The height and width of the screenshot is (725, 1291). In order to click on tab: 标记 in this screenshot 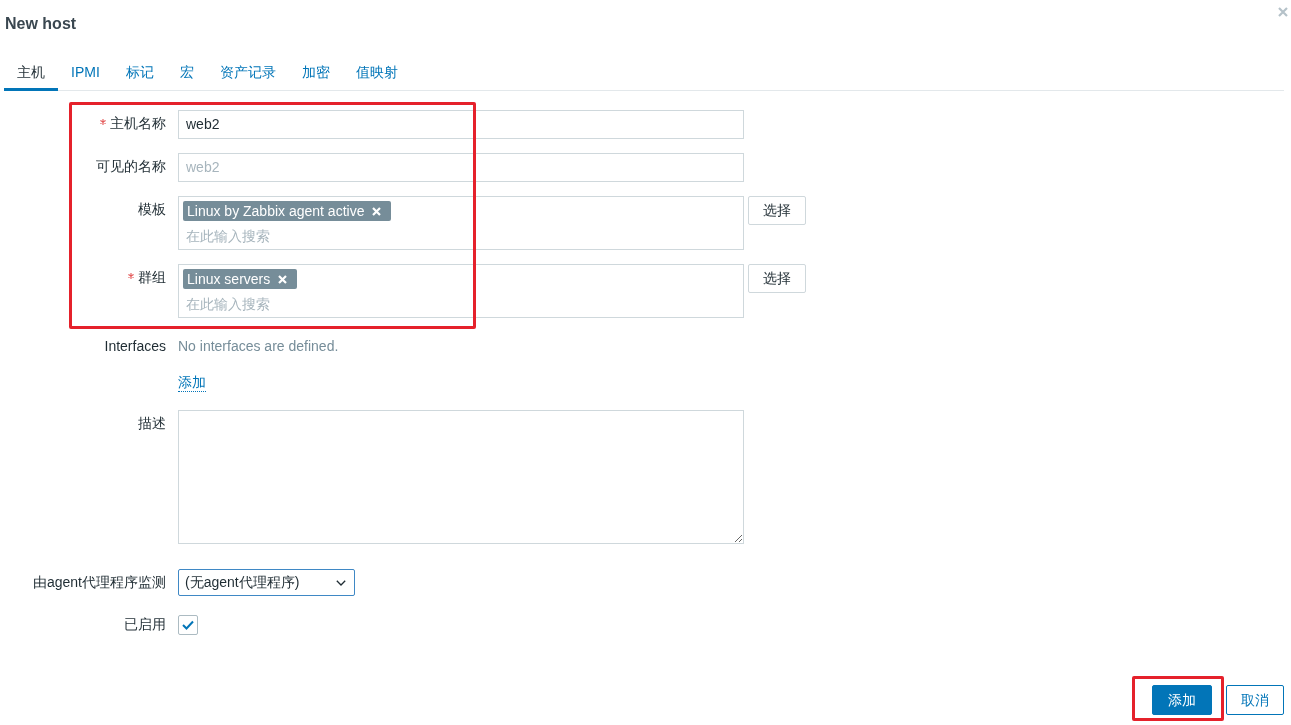, I will do `click(139, 76)`.